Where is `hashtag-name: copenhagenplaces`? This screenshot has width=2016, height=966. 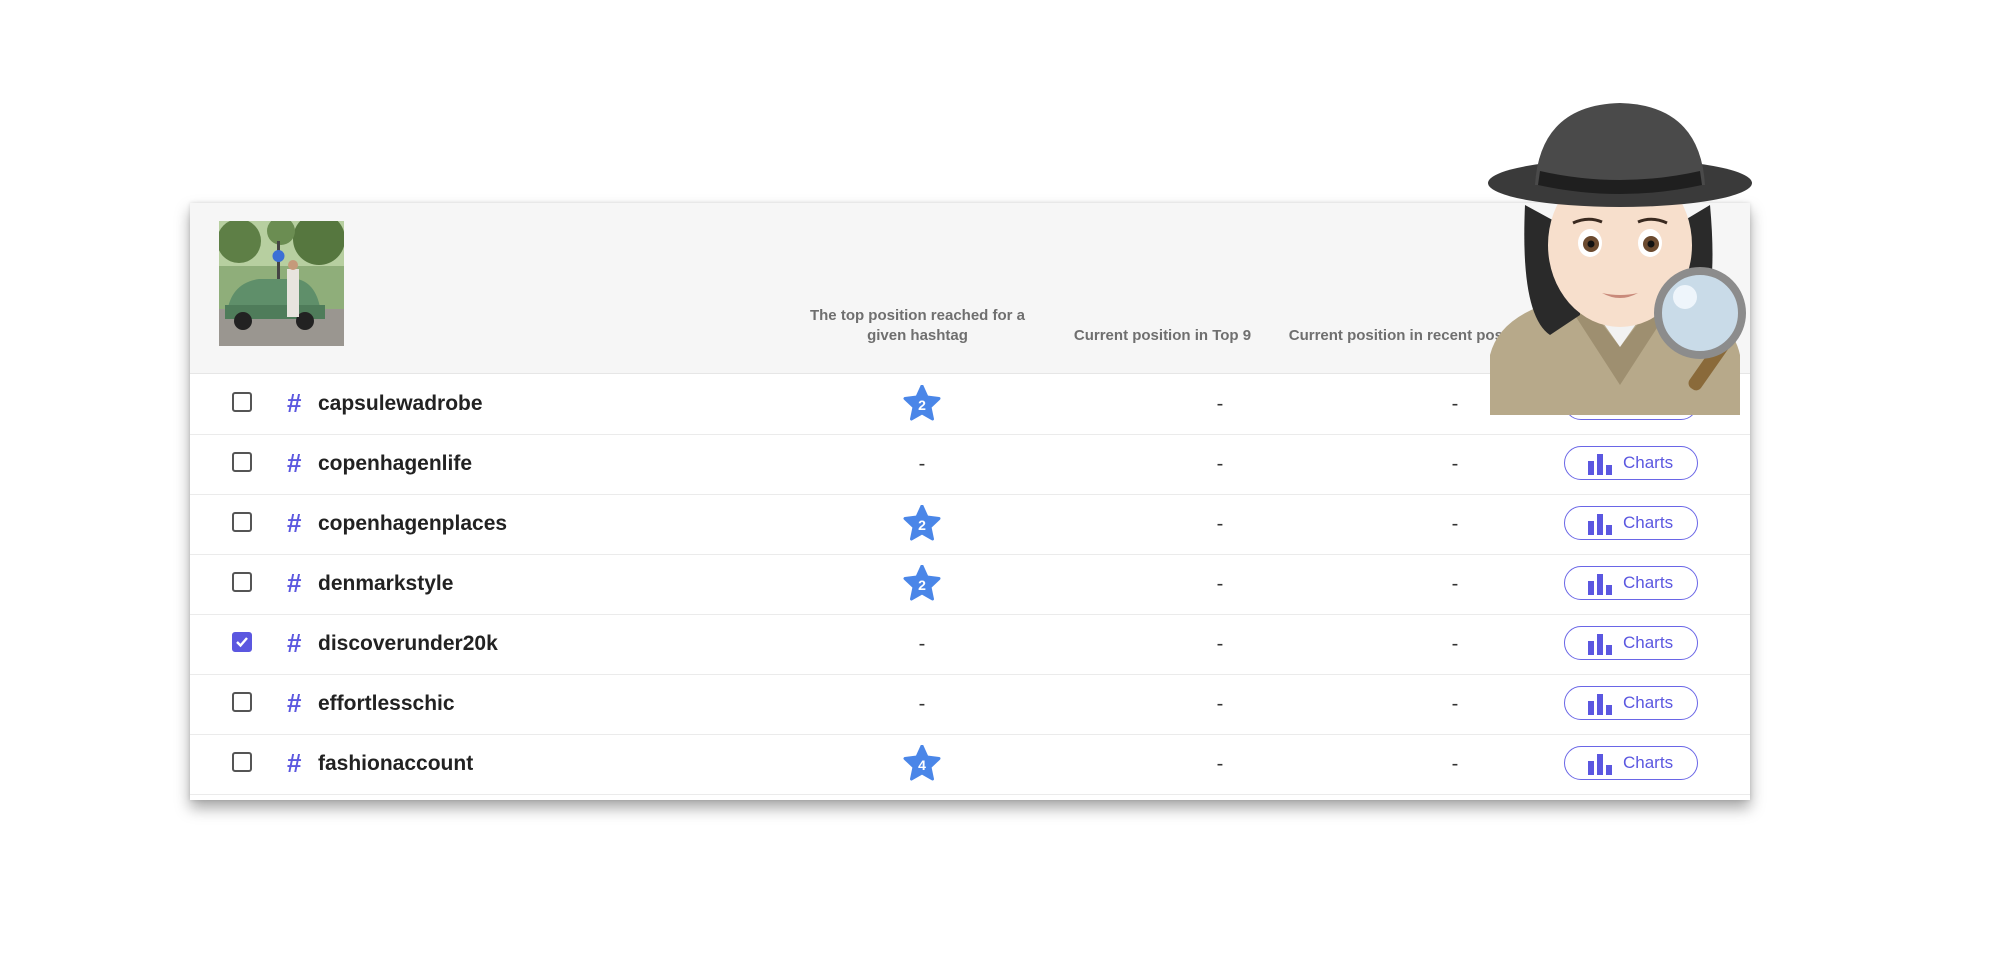
hashtag-name: copenhagenplaces is located at coordinates (412, 524).